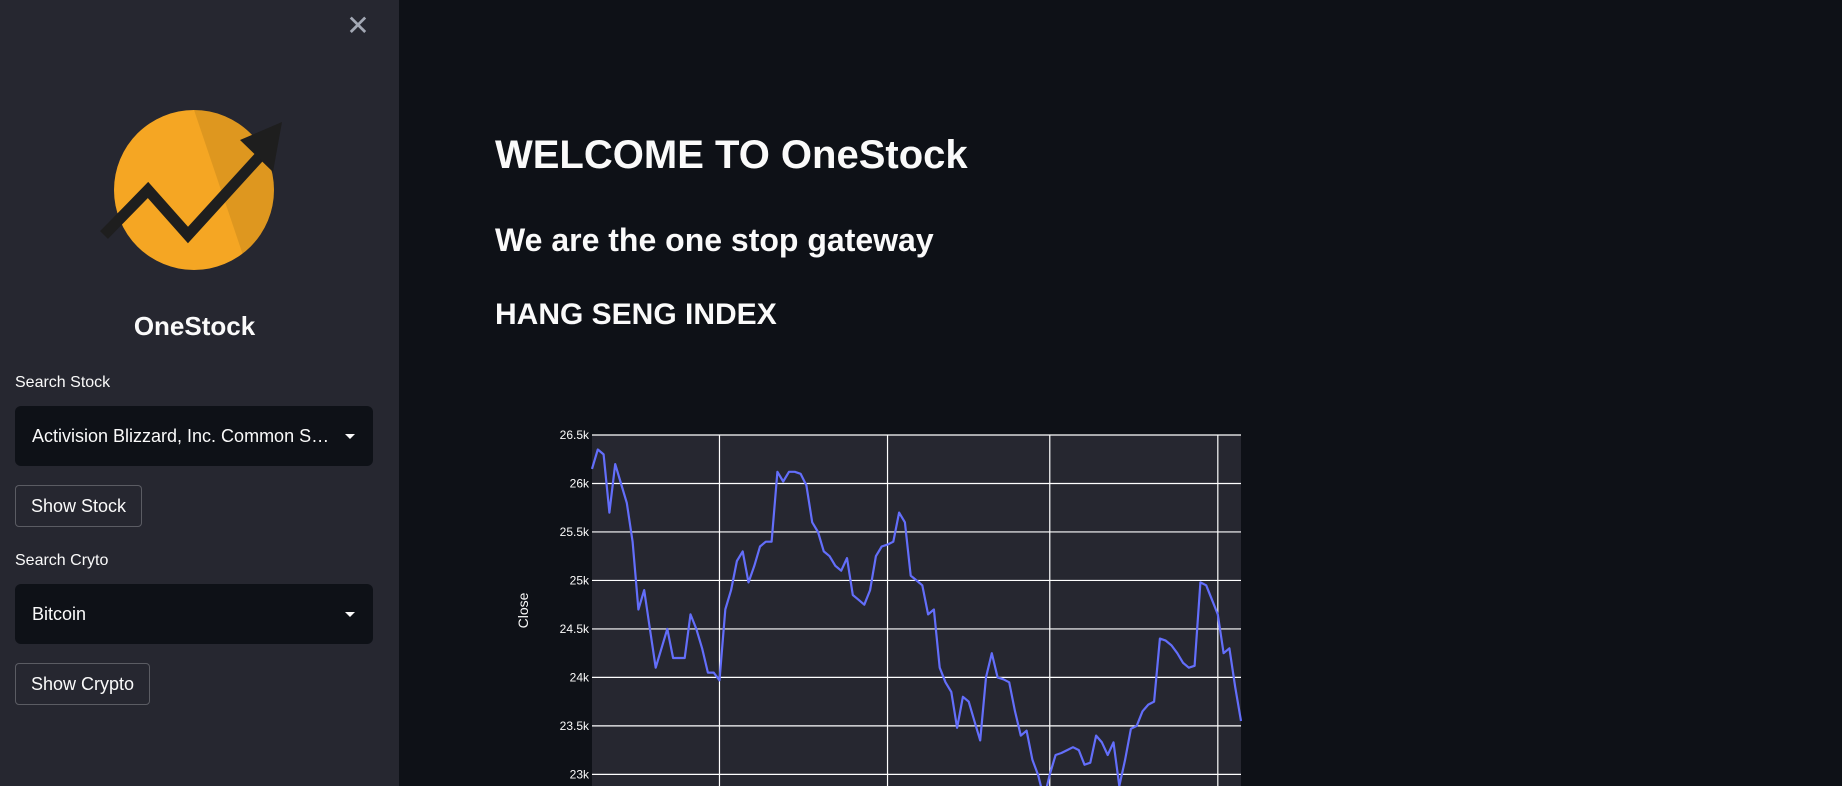 The image size is (1842, 786). I want to click on search-crypto-label: Search Cryto, so click(62, 560).